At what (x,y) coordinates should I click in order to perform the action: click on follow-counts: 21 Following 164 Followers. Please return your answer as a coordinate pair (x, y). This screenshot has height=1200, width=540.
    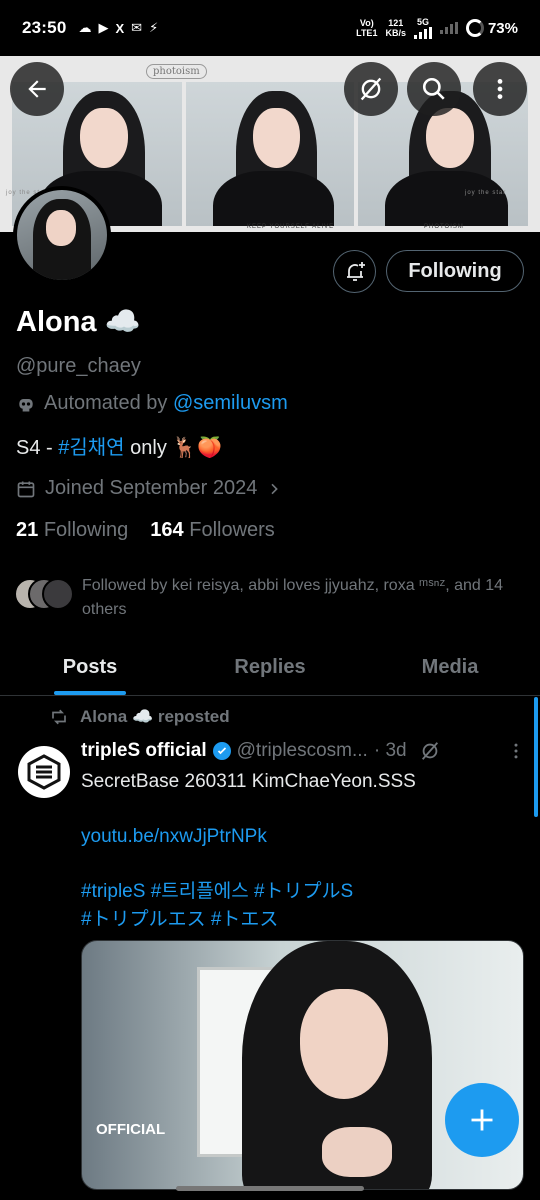
    Looking at the image, I should click on (145, 530).